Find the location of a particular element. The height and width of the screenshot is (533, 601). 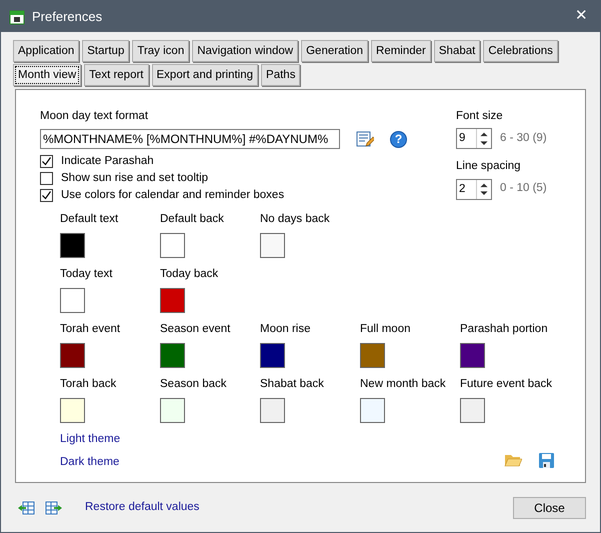

field-label: Font size is located at coordinates (480, 116).